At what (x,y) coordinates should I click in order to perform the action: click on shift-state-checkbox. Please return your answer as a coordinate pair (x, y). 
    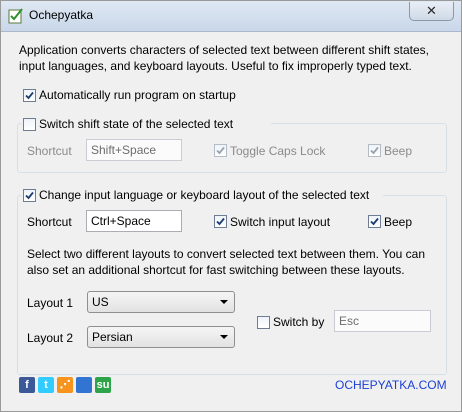
    Looking at the image, I should click on (29, 124).